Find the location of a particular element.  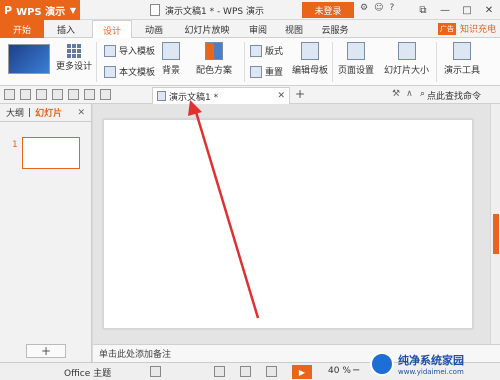

tabs-right-area: 广告 知识充电 is located at coordinates (466, 28).